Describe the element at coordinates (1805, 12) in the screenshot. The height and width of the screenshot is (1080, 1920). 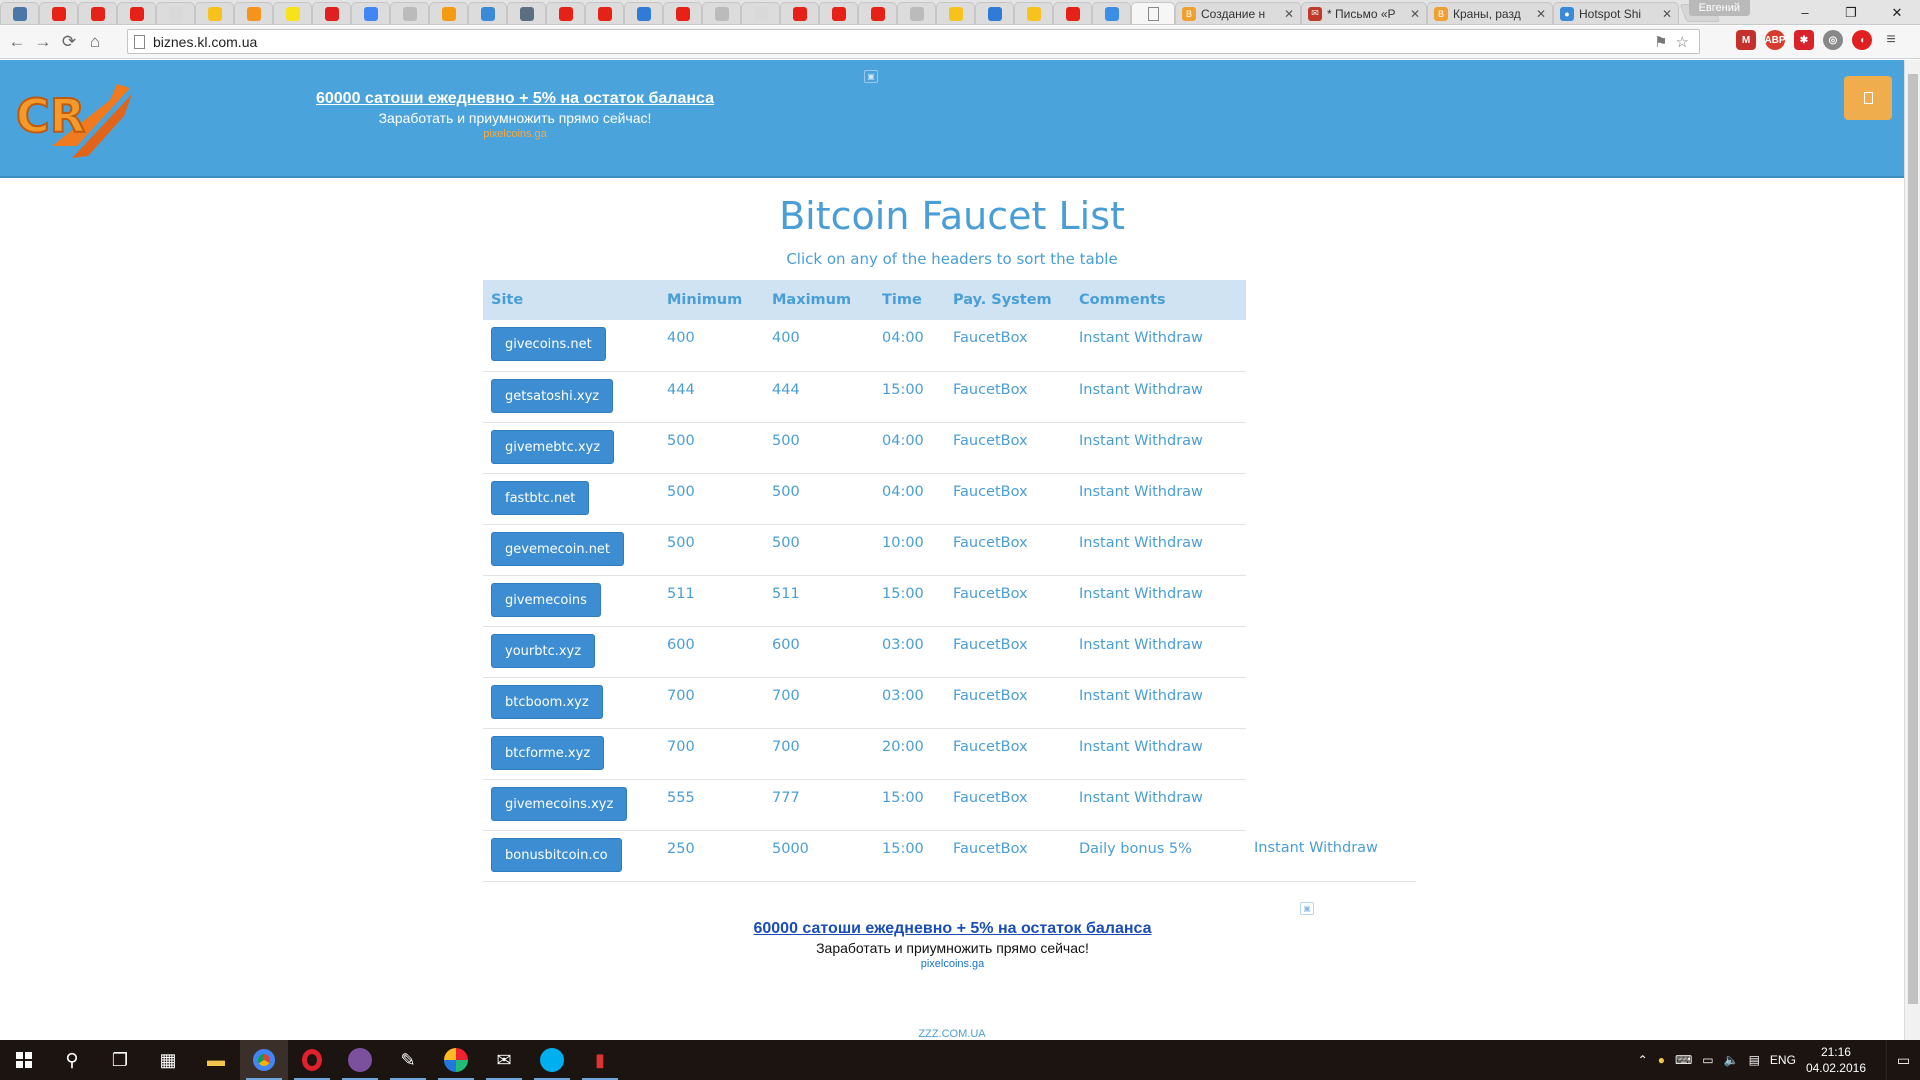
I see `minimize-button: –` at that location.